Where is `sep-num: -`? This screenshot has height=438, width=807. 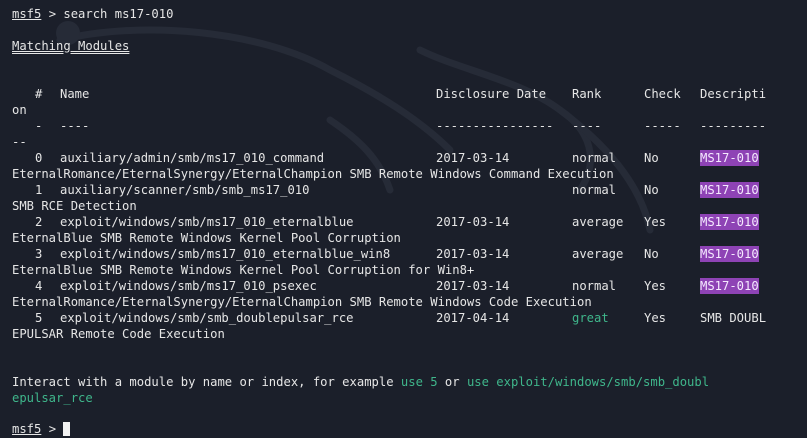 sep-num: - is located at coordinates (39, 126).